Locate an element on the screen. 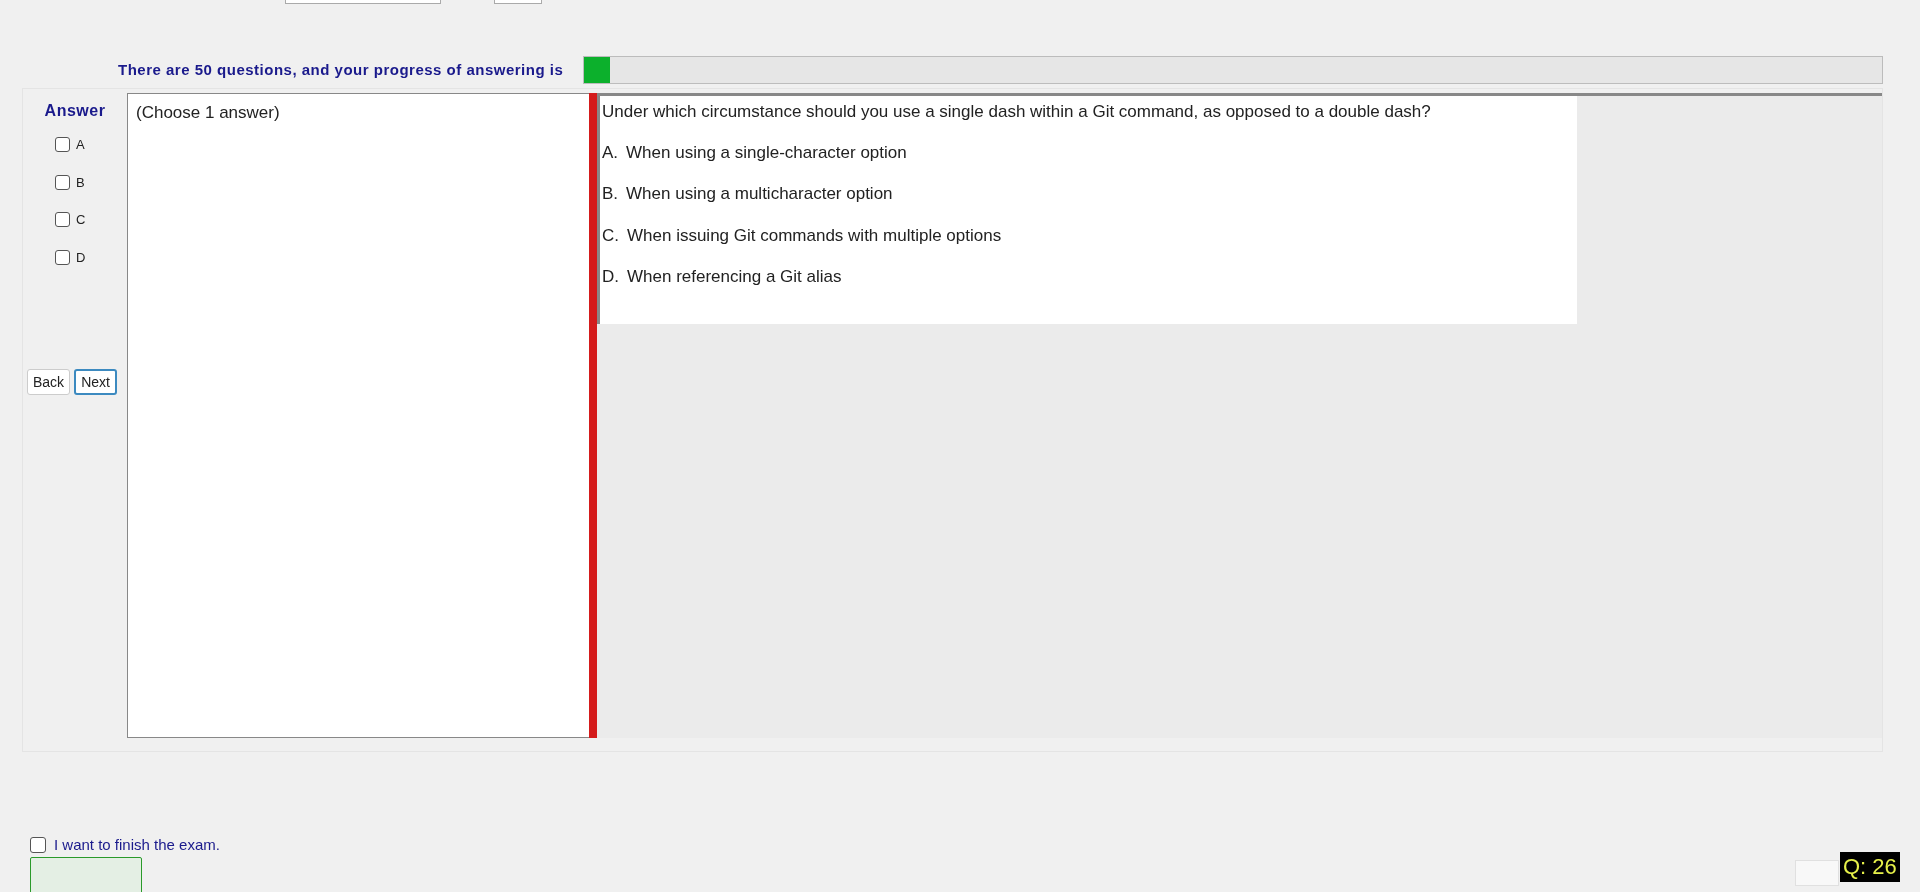 This screenshot has width=1920, height=892. back-button: Back is located at coordinates (49, 382).